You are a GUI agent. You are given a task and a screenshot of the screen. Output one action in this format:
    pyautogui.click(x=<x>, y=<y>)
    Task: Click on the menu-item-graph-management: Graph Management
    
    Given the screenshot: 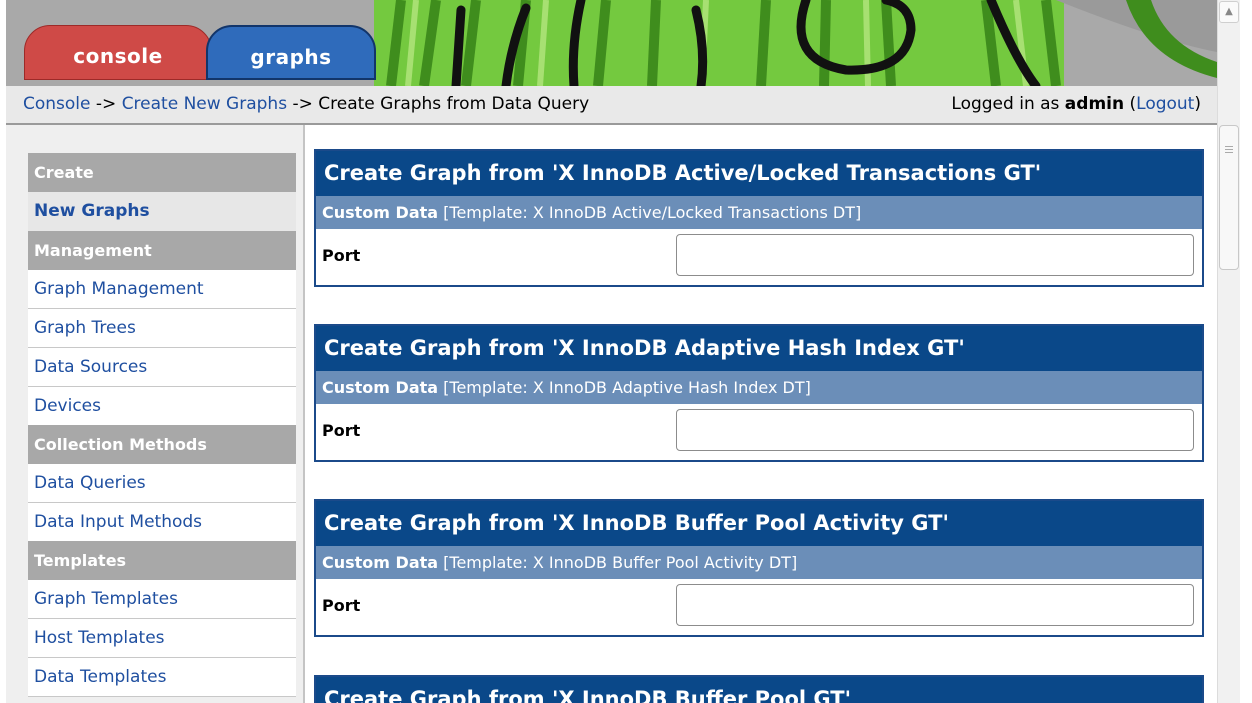 What is the action you would take?
    pyautogui.click(x=162, y=289)
    